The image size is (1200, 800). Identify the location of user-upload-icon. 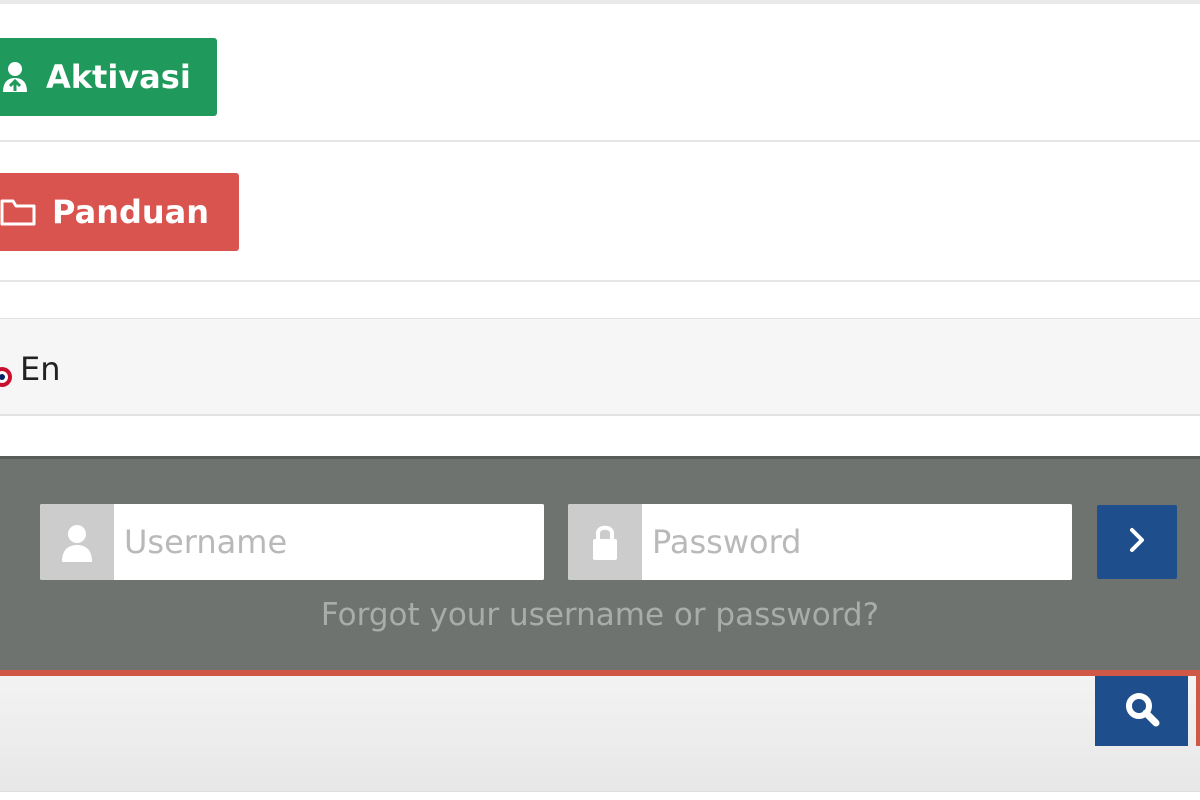
(15, 77).